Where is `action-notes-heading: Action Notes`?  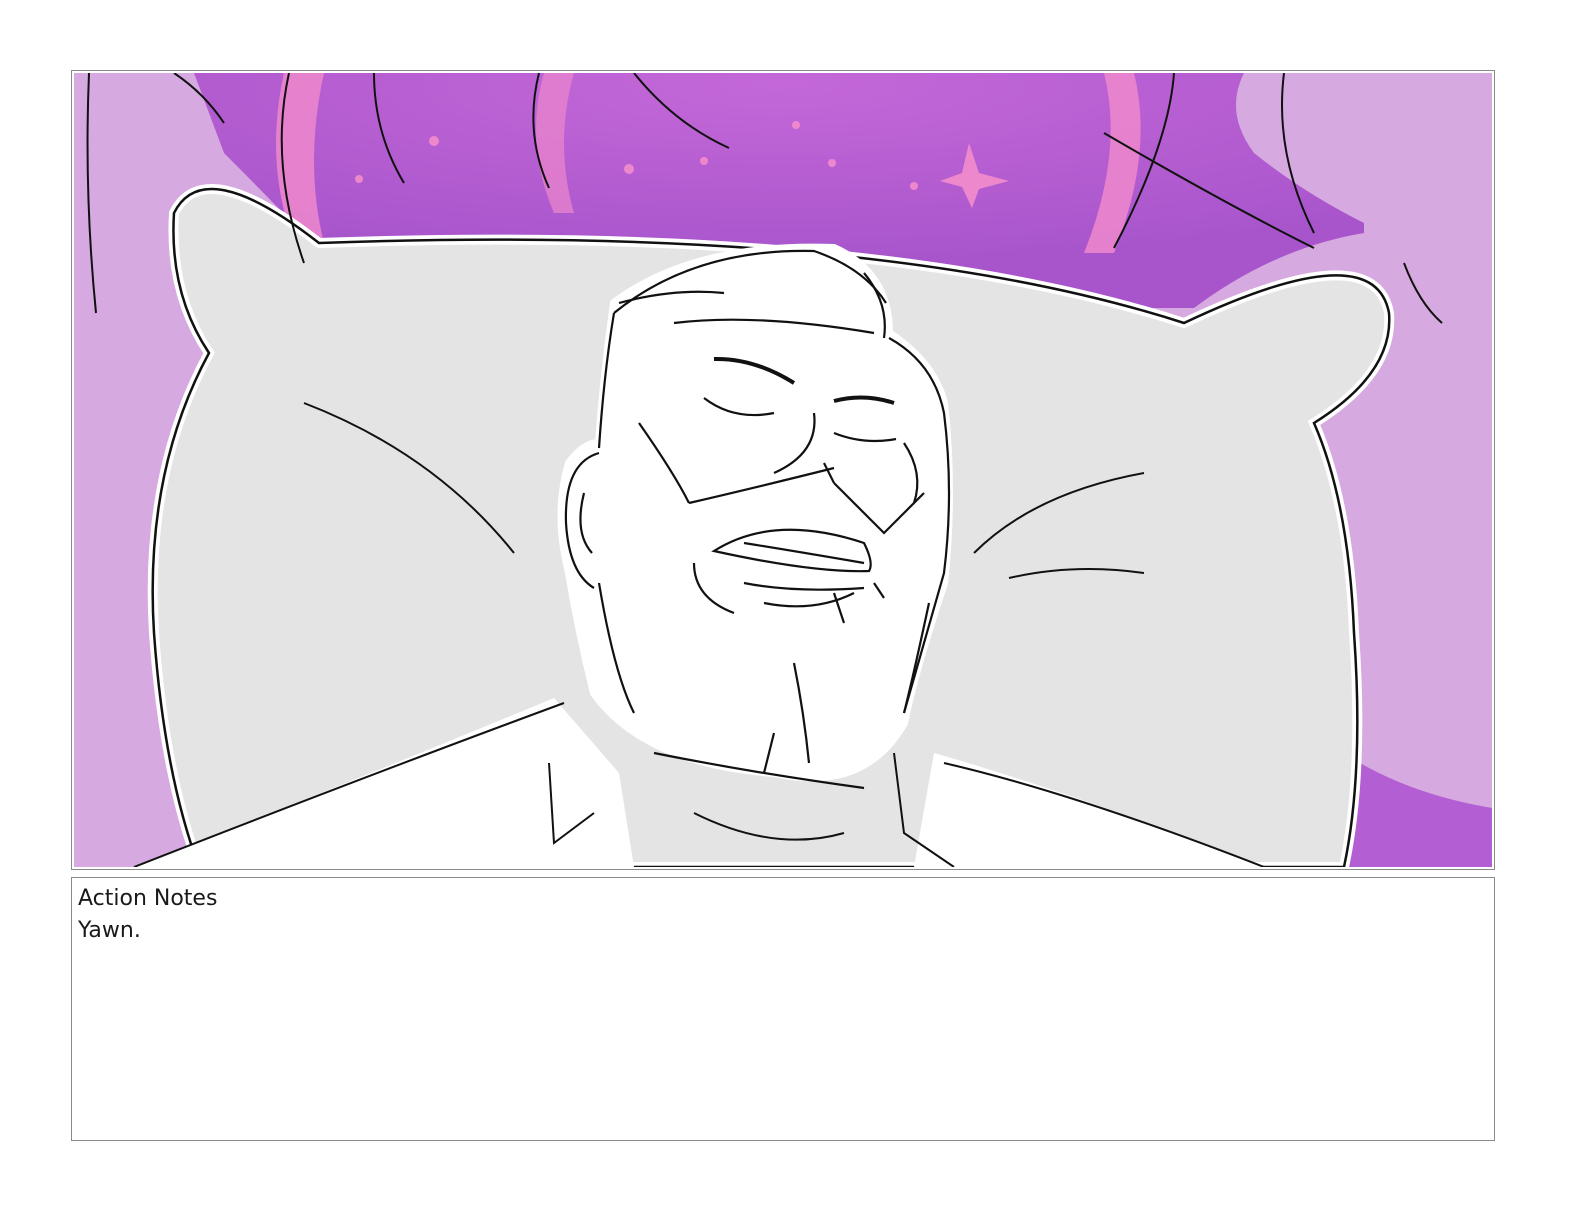
action-notes-heading: Action Notes is located at coordinates (148, 898).